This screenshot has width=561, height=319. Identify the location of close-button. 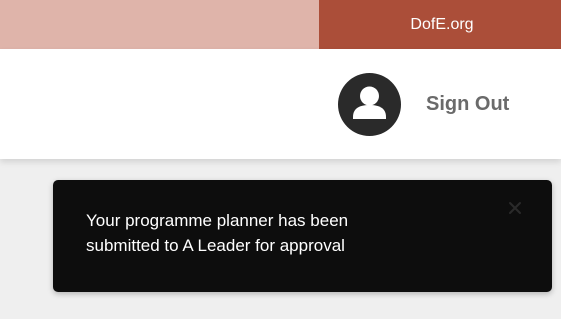
(515, 208).